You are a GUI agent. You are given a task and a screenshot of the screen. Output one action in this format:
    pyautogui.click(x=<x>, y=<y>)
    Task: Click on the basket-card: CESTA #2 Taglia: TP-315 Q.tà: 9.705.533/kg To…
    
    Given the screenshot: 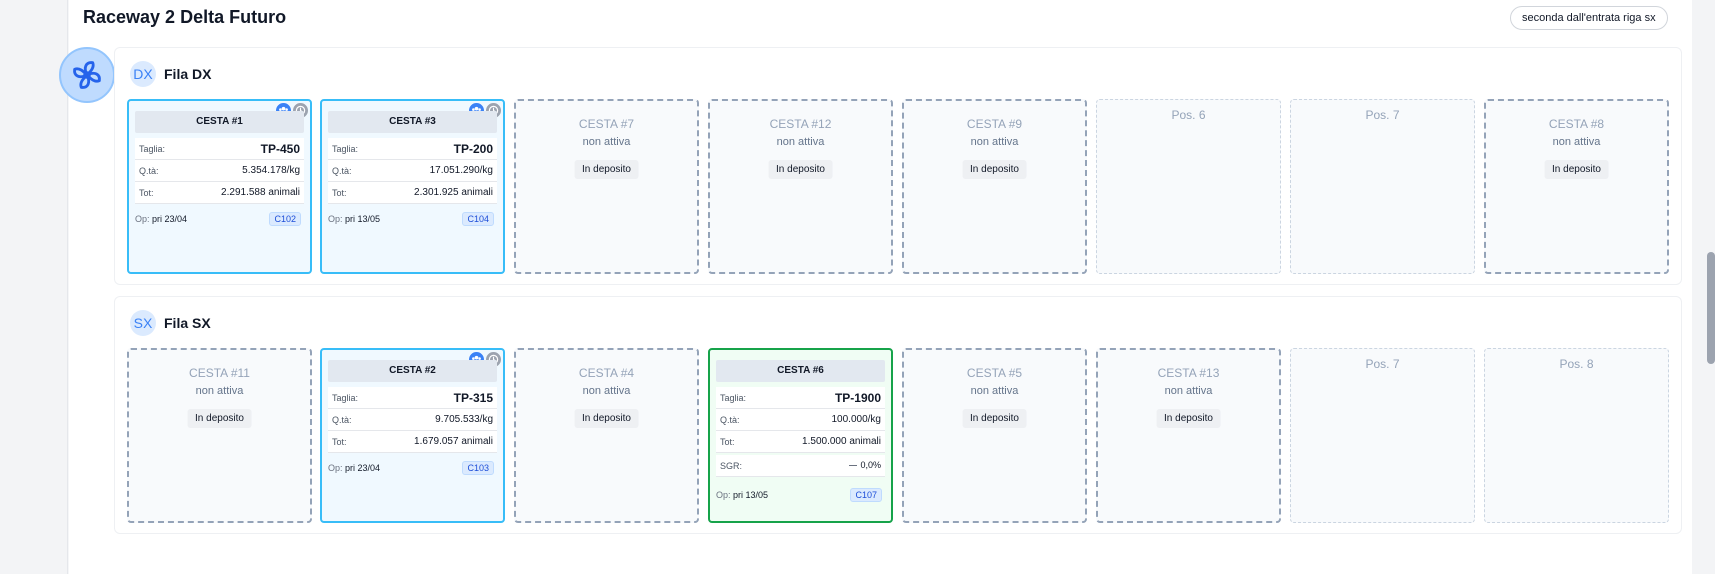 What is the action you would take?
    pyautogui.click(x=412, y=435)
    